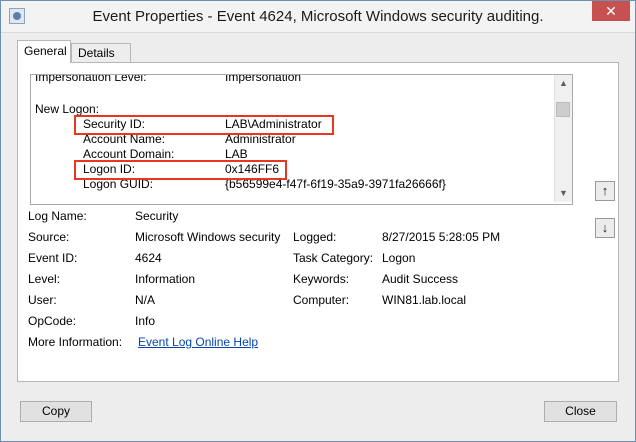  Describe the element at coordinates (333, 258) in the screenshot. I see `task-category-label: Task Category:` at that location.